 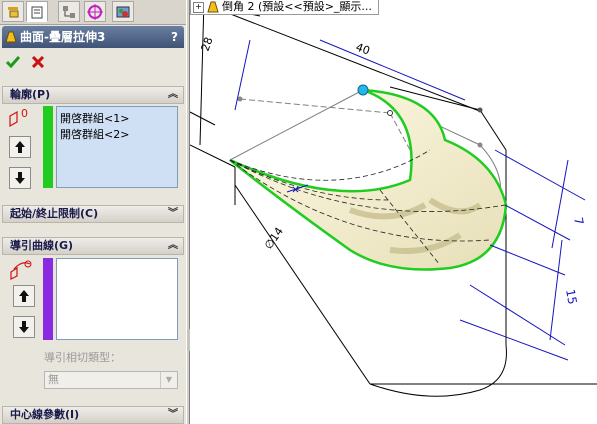 I want to click on tab-feature-manager, so click(x=13, y=11).